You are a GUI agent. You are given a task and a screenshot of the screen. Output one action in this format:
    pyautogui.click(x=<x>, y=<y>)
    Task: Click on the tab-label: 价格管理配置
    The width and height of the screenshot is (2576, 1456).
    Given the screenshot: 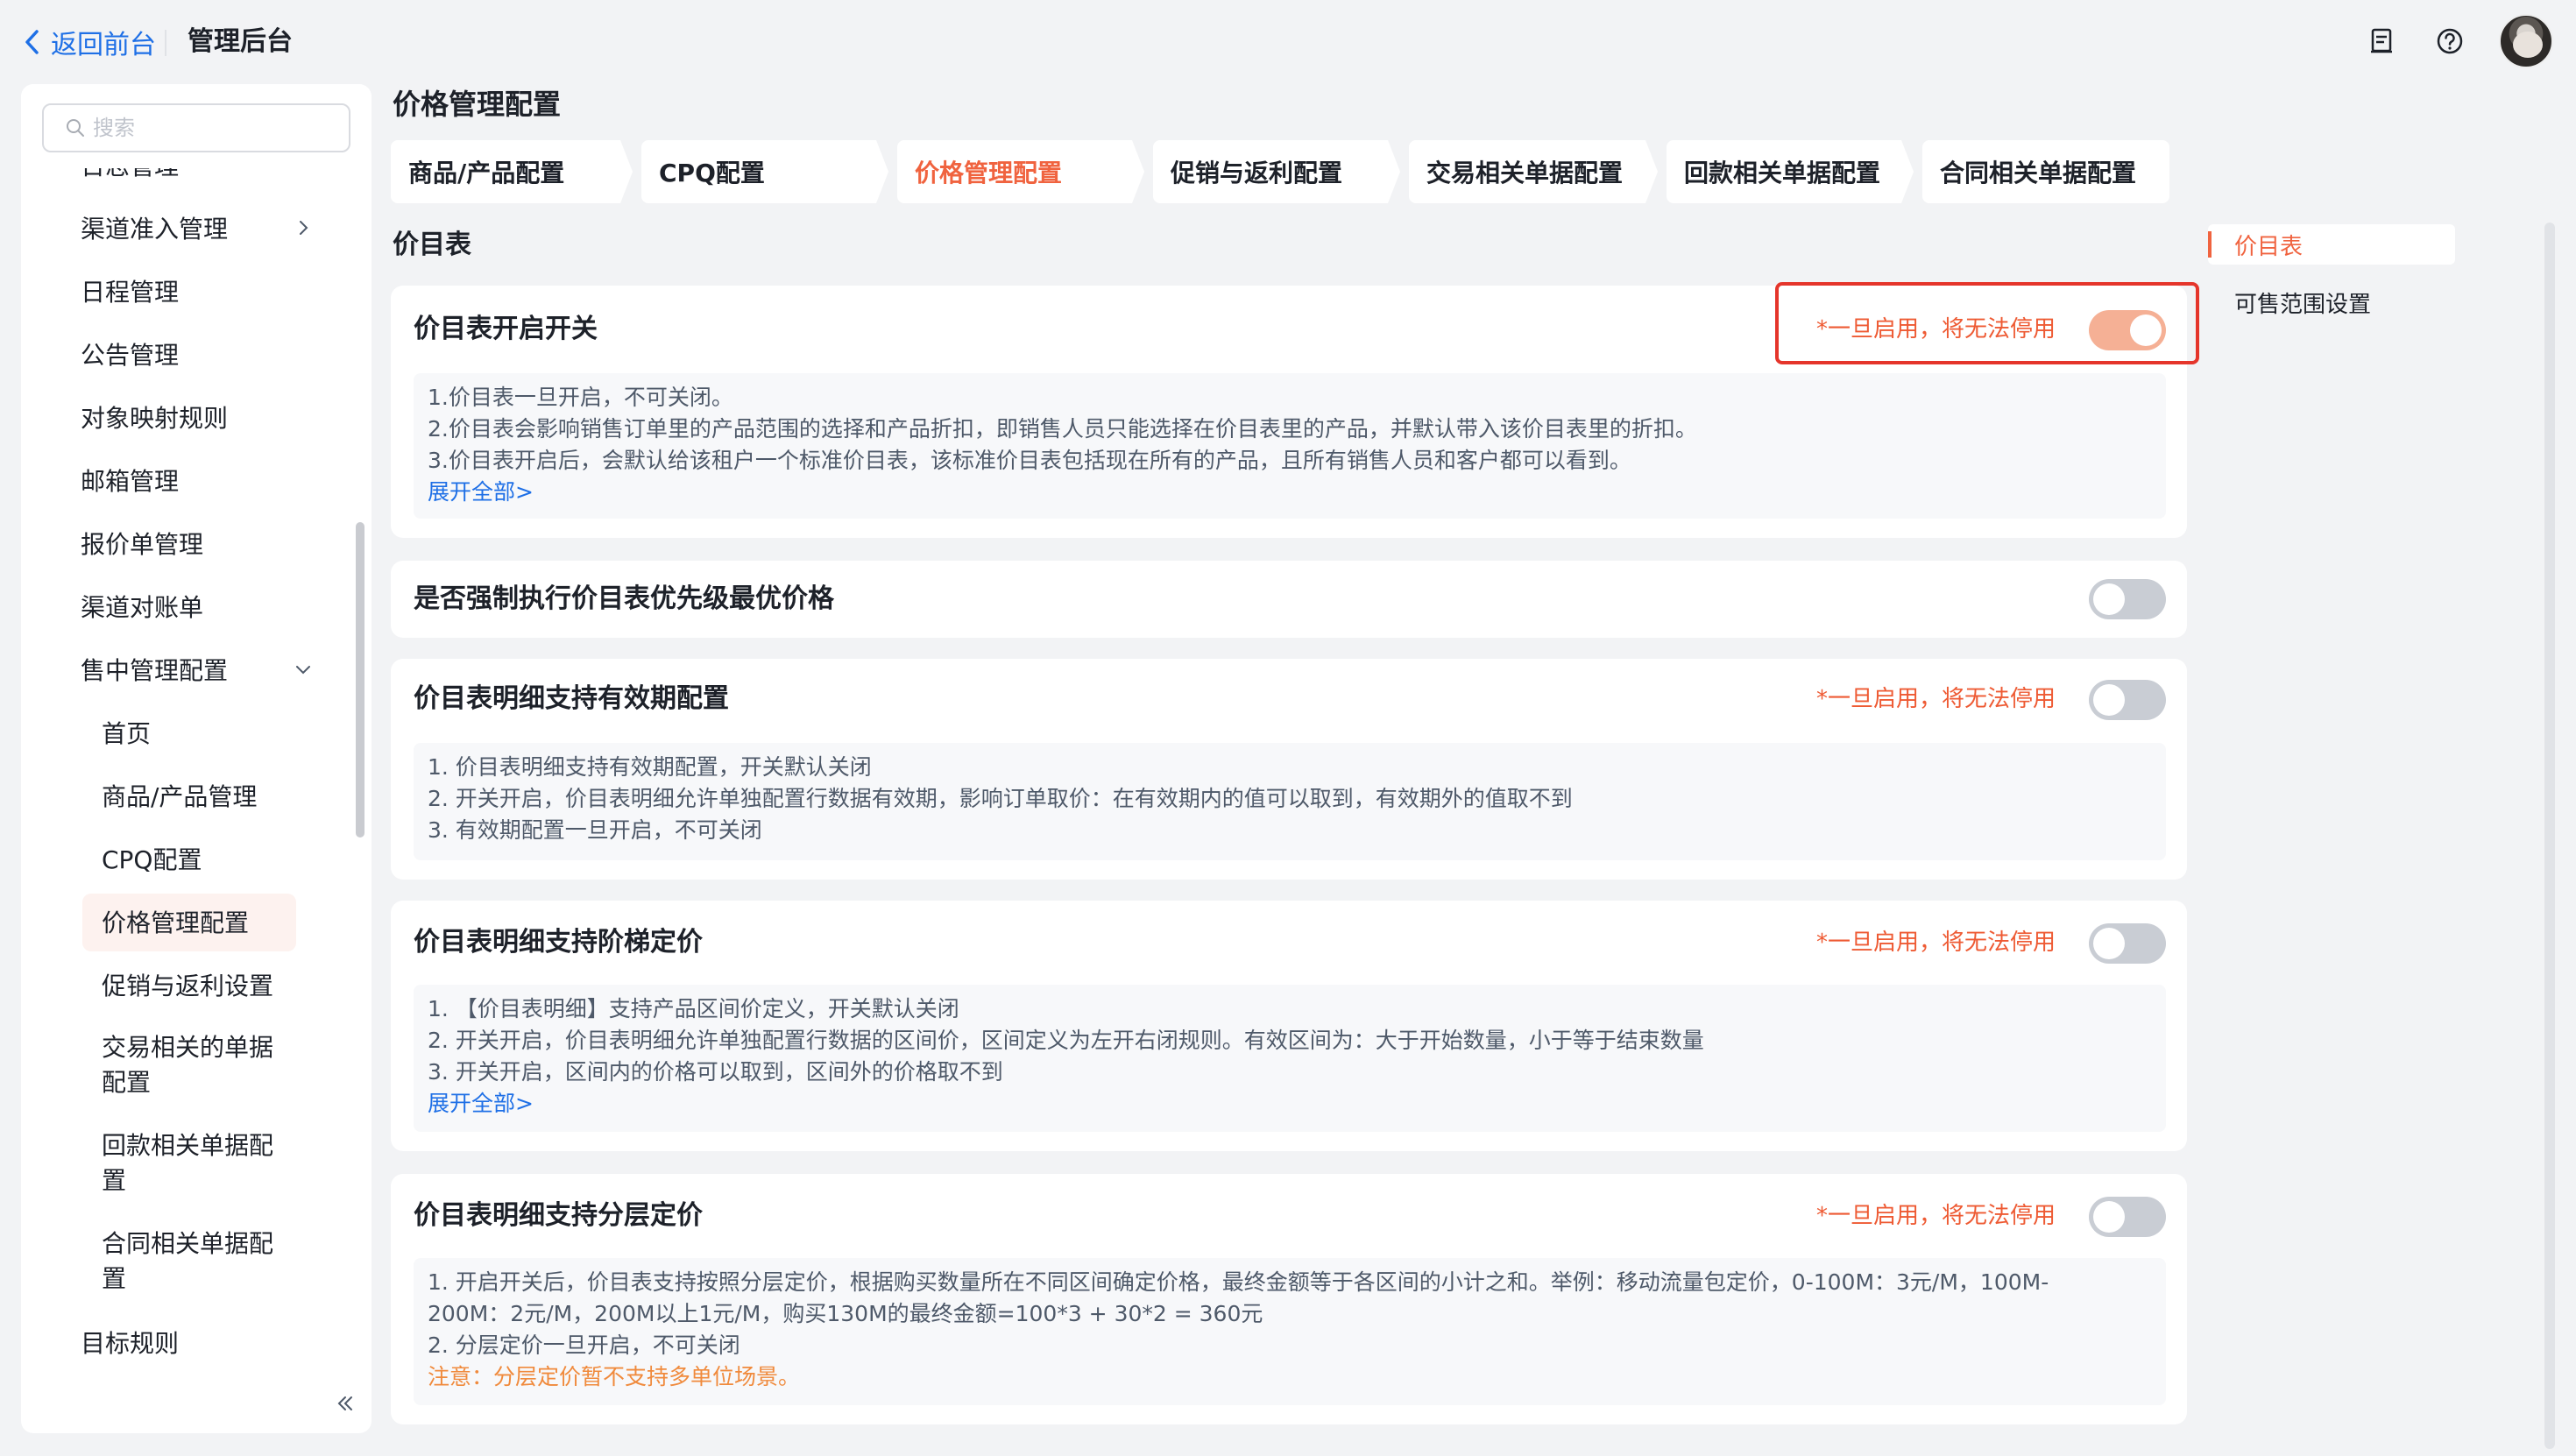 What is the action you would take?
    pyautogui.click(x=989, y=173)
    